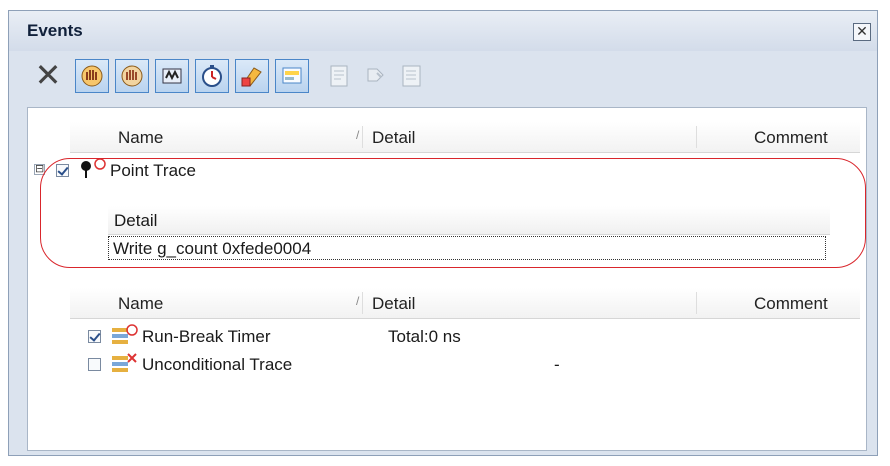  What do you see at coordinates (206, 336) in the screenshot?
I see `event-name: Run-Break Timer` at bounding box center [206, 336].